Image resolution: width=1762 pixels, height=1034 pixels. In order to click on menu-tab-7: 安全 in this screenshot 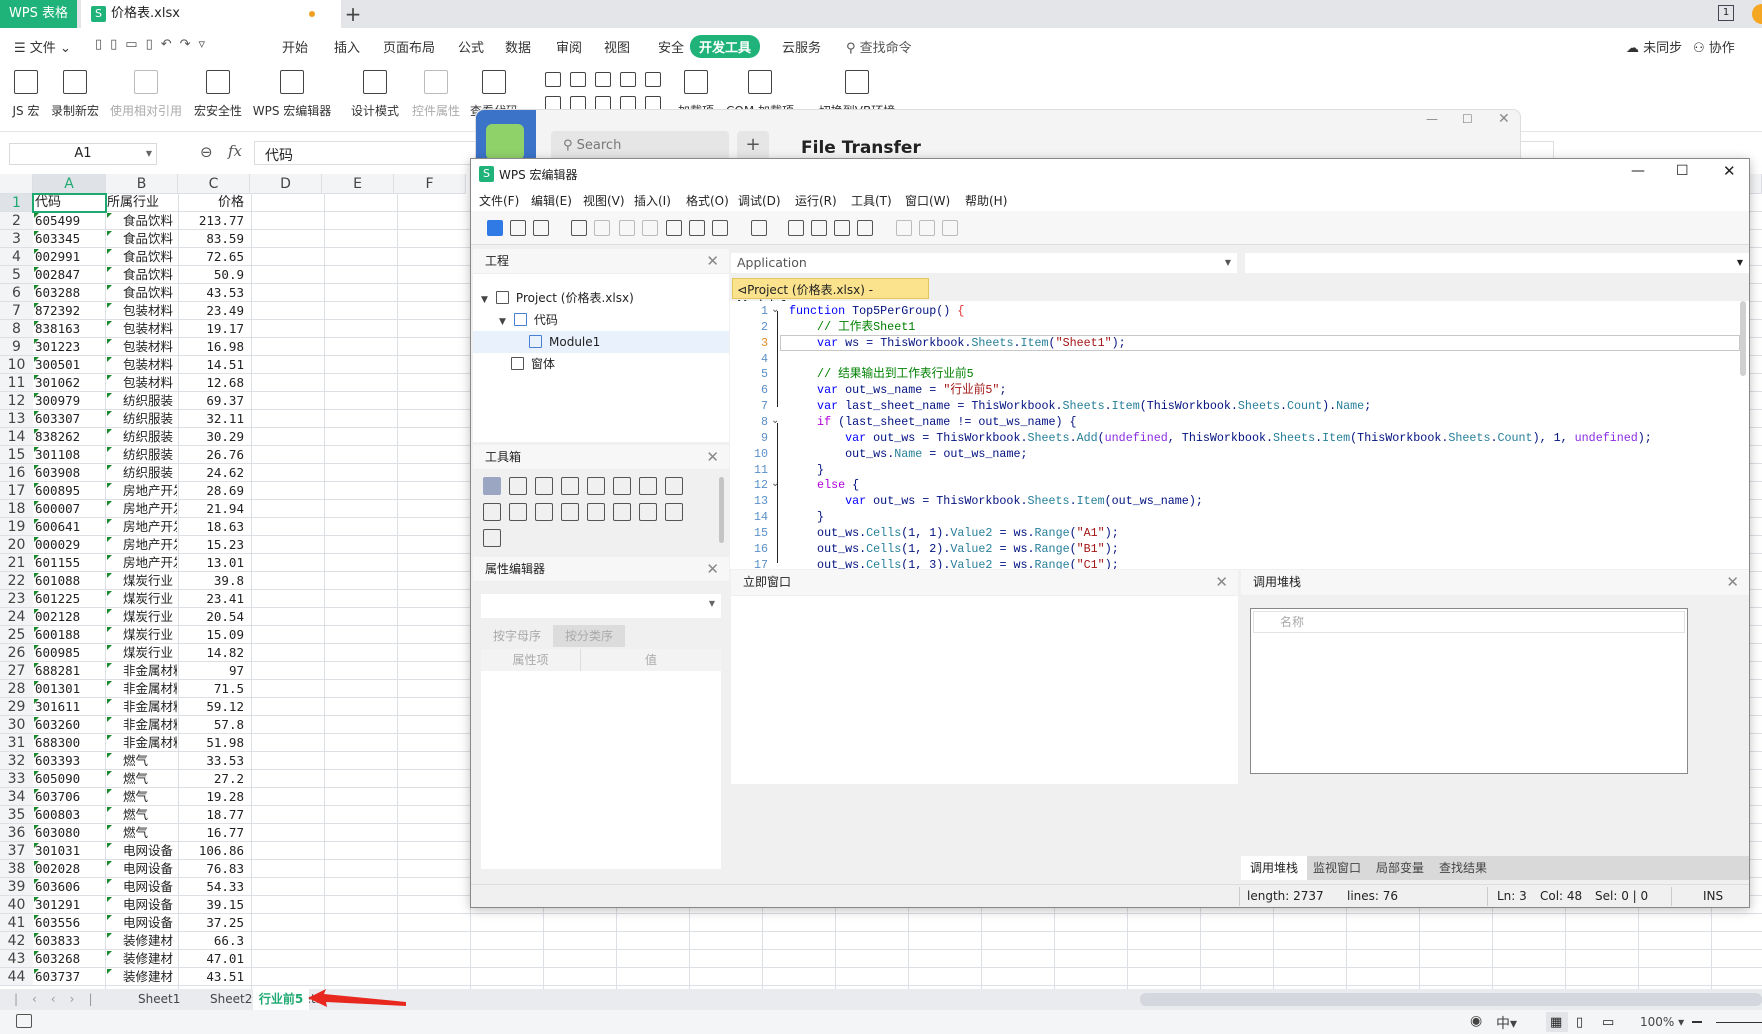, I will do `click(671, 46)`.